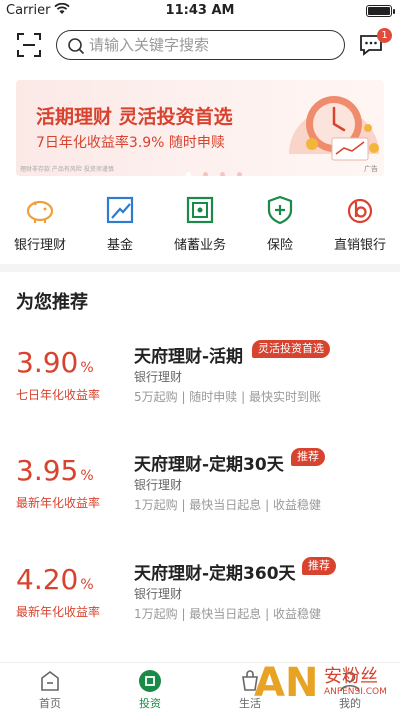  I want to click on clock: 11:43 AM, so click(200, 10).